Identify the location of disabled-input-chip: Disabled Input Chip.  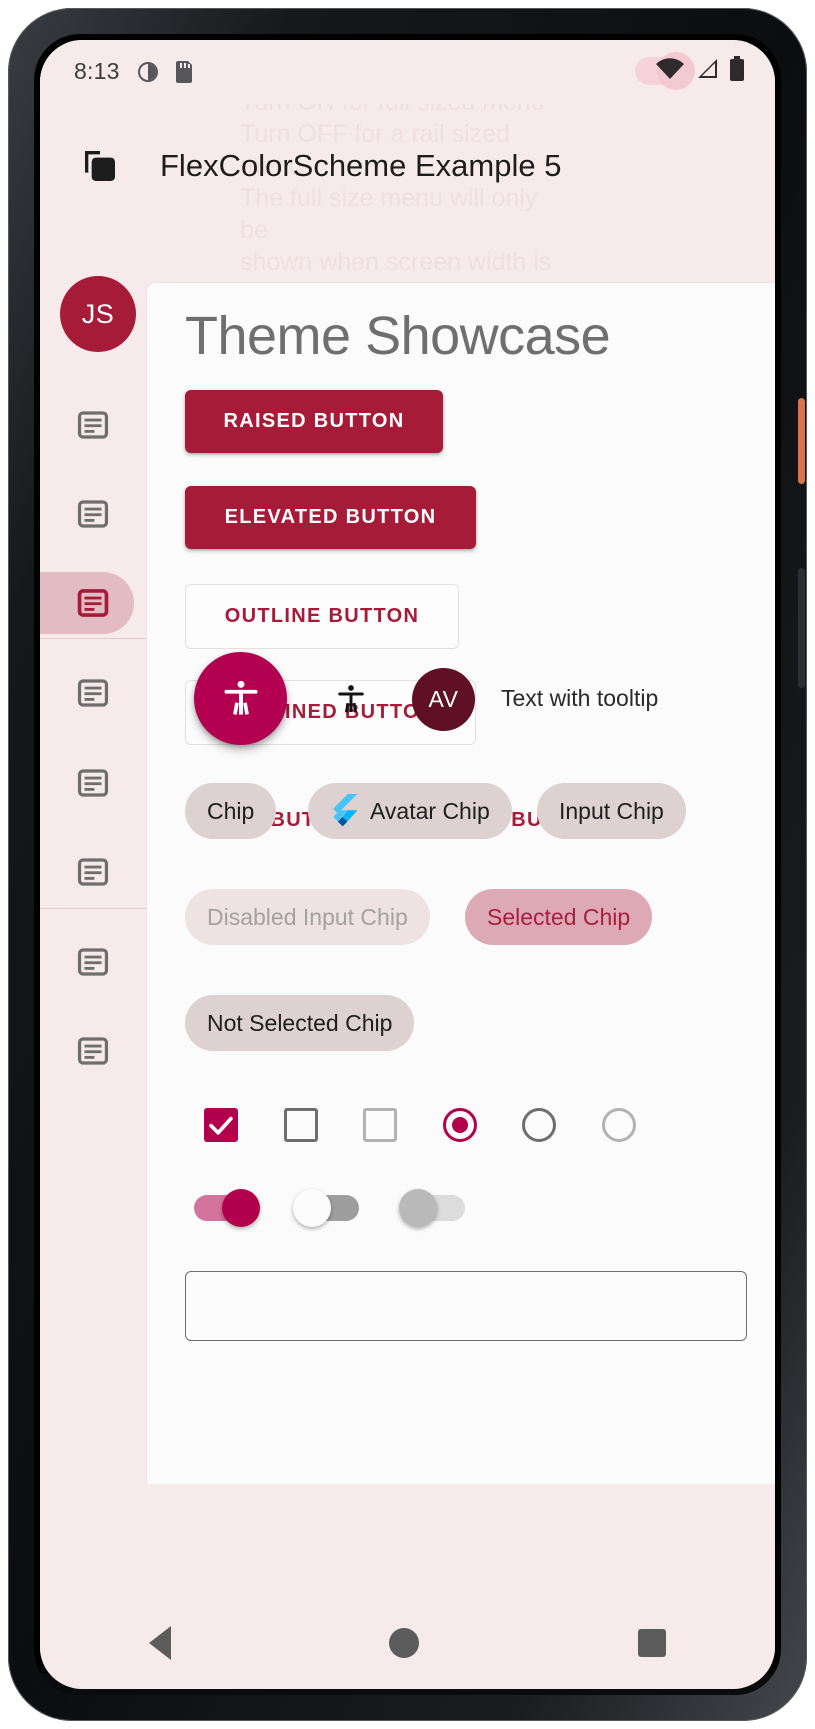
(307, 917).